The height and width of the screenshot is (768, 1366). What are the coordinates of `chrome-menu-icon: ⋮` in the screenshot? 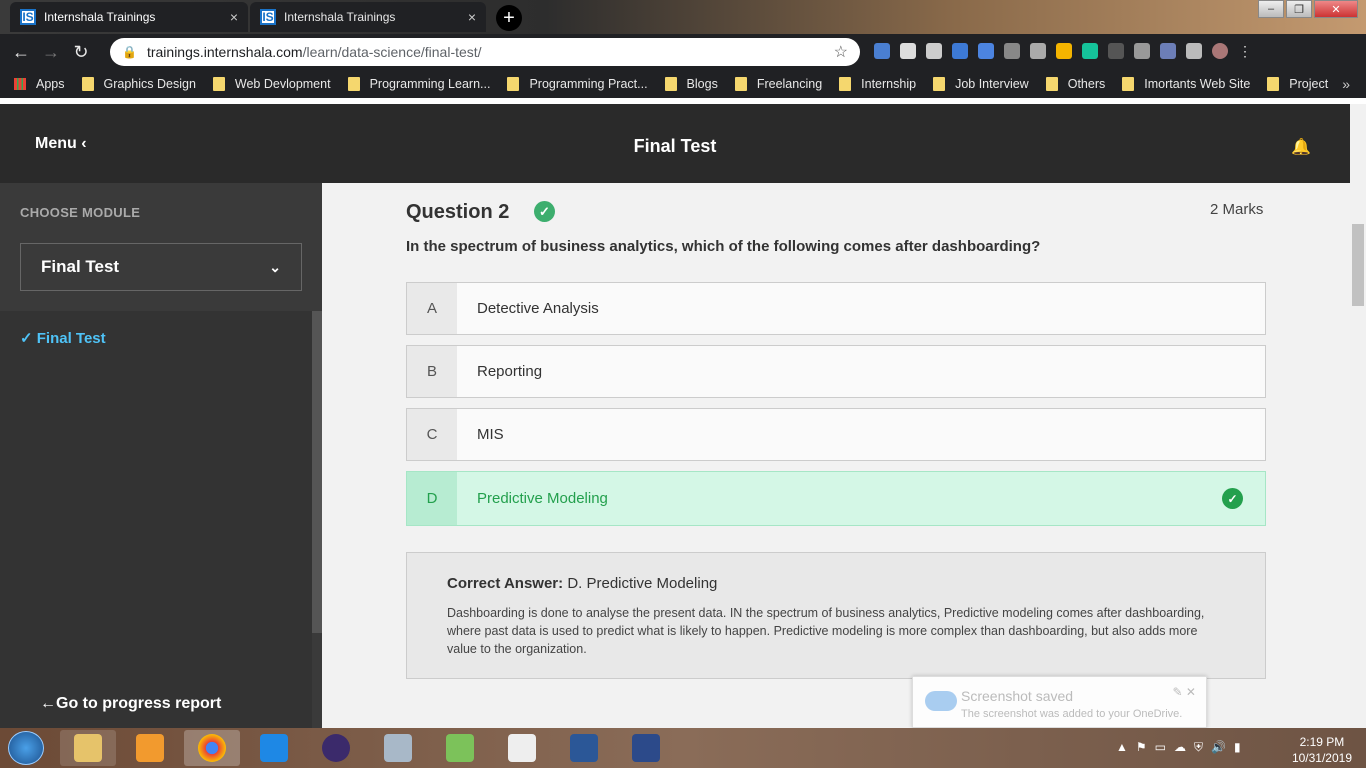 It's located at (1246, 51).